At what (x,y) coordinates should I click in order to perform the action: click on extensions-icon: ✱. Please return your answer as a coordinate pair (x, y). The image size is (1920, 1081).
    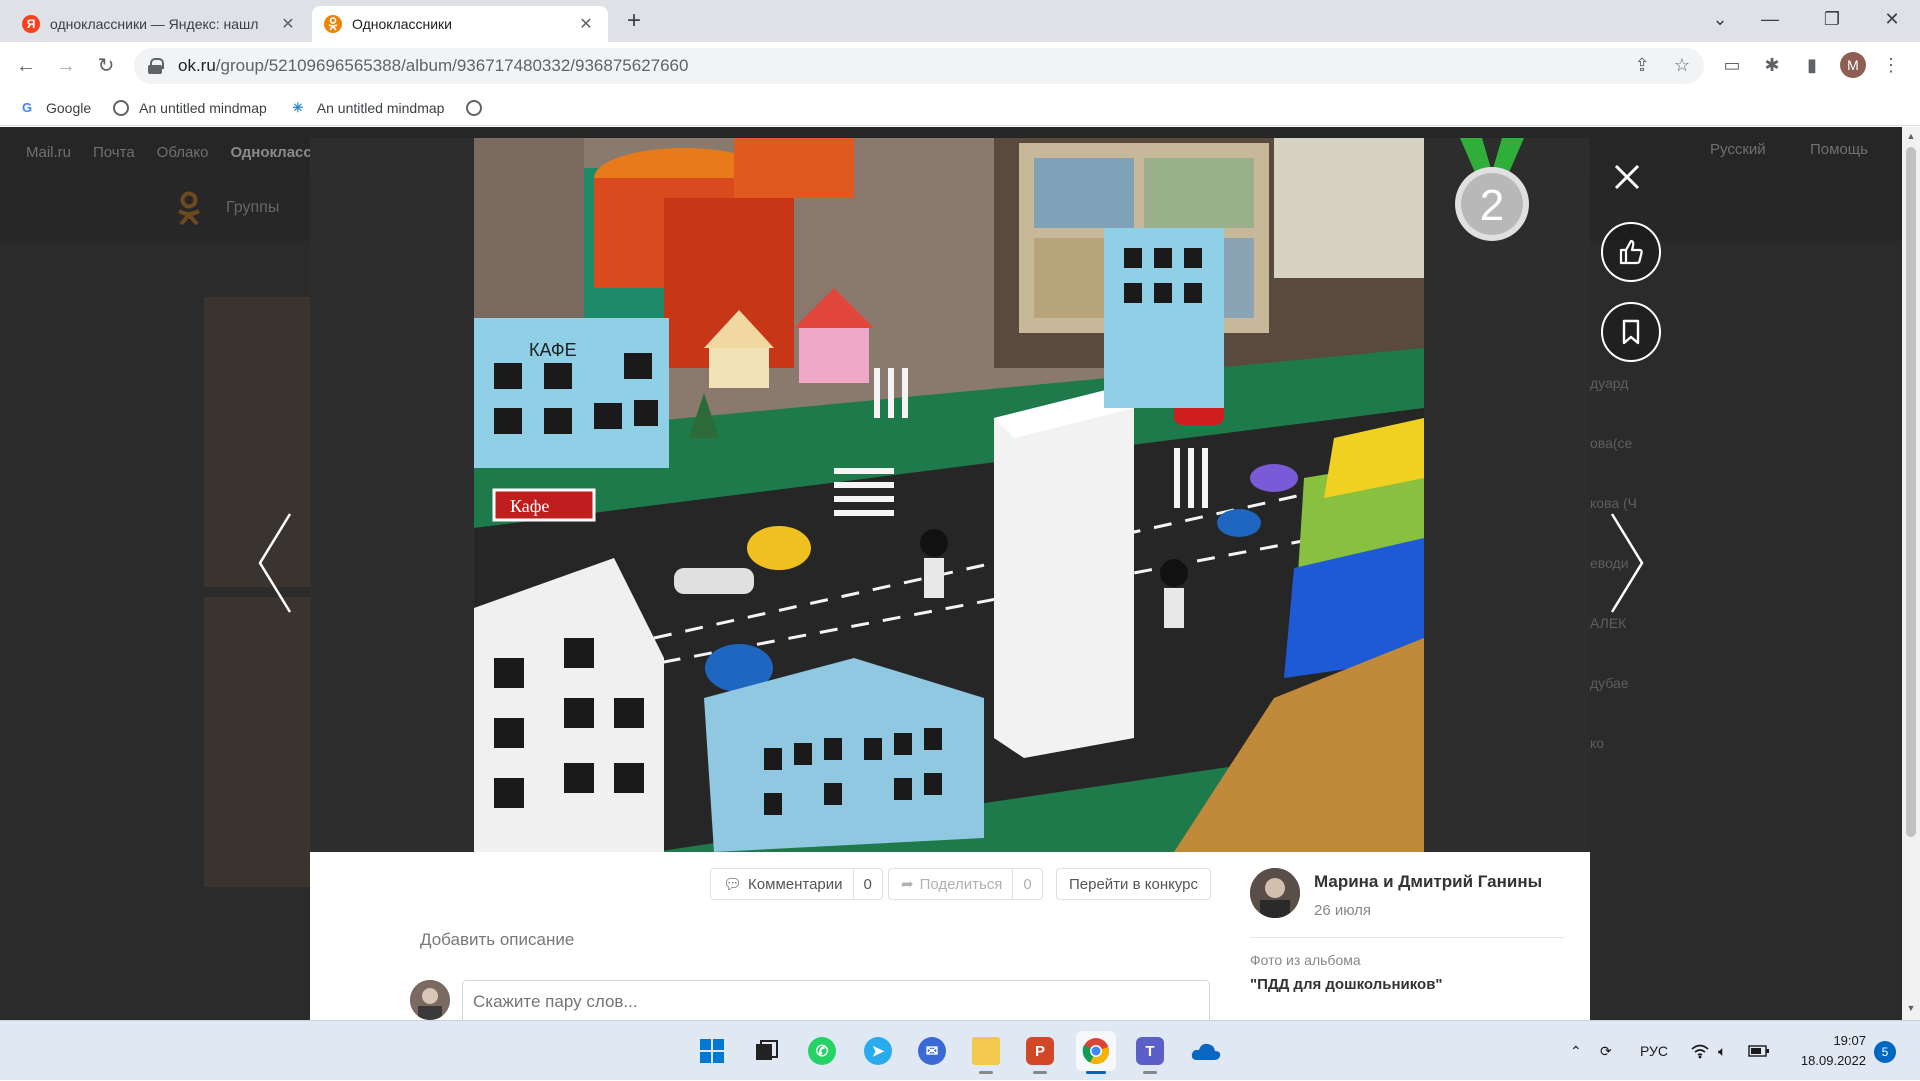
    Looking at the image, I should click on (1772, 65).